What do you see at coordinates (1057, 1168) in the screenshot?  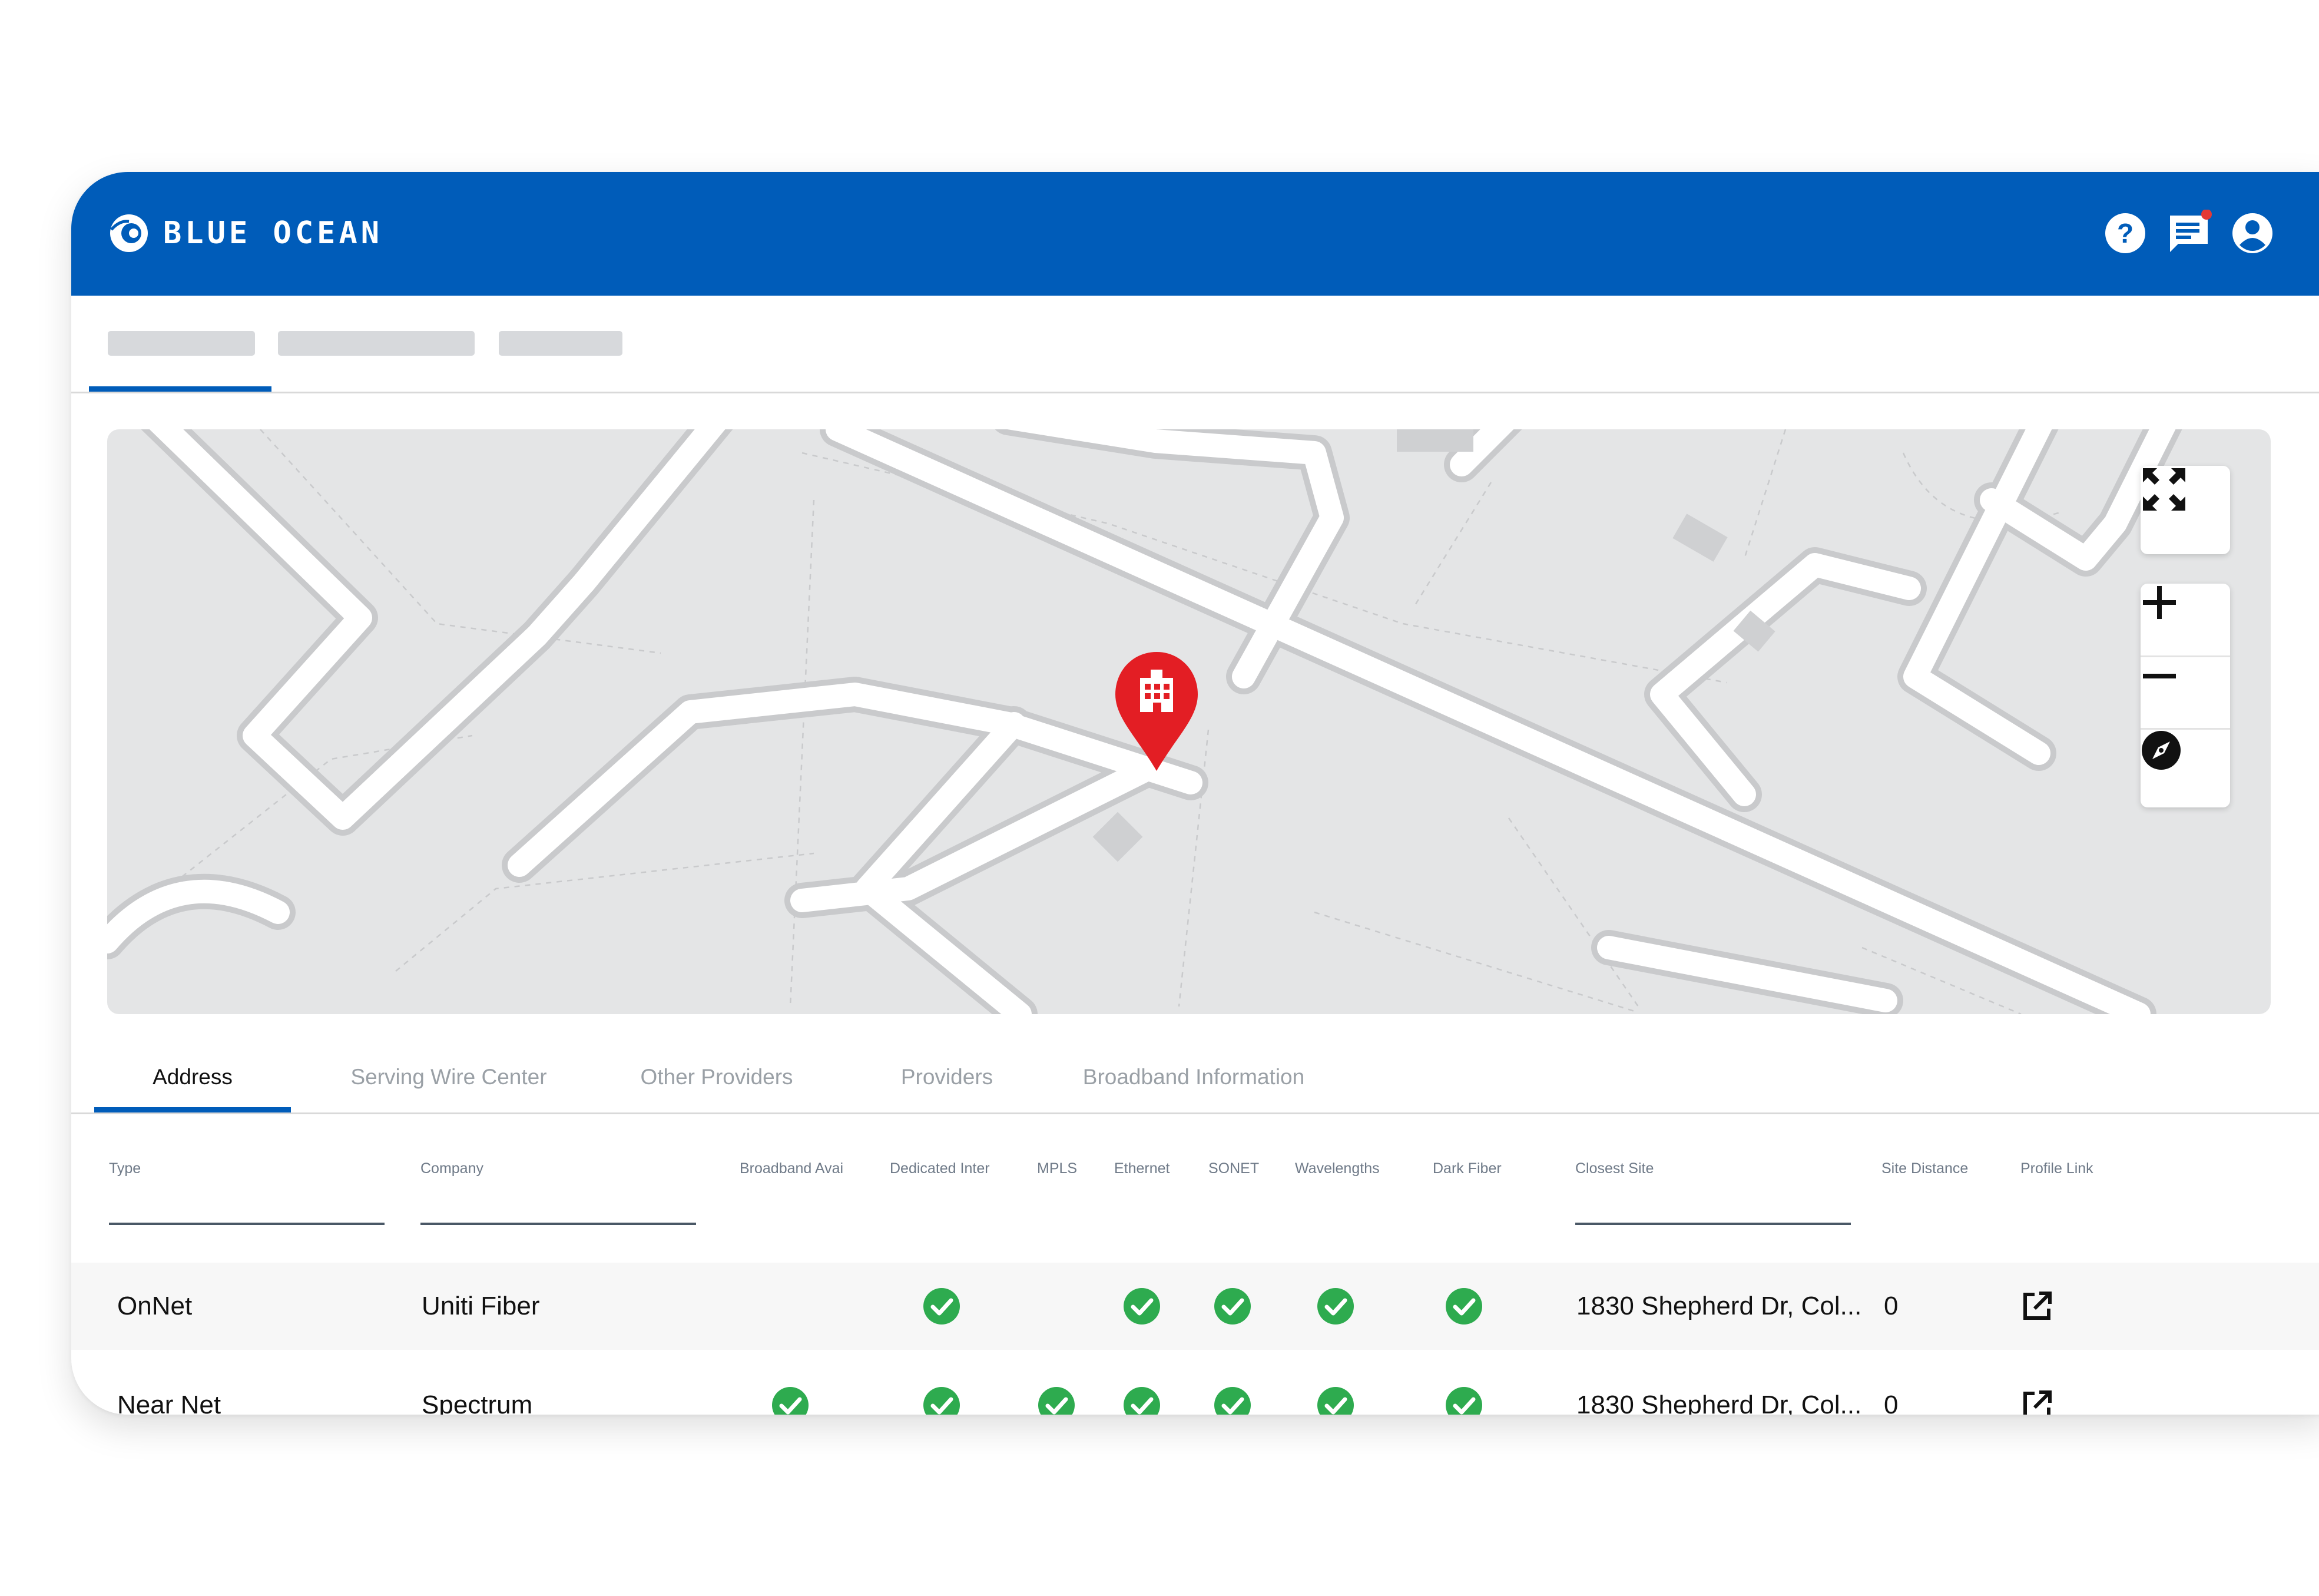 I see `column-header-mpls: MPLS` at bounding box center [1057, 1168].